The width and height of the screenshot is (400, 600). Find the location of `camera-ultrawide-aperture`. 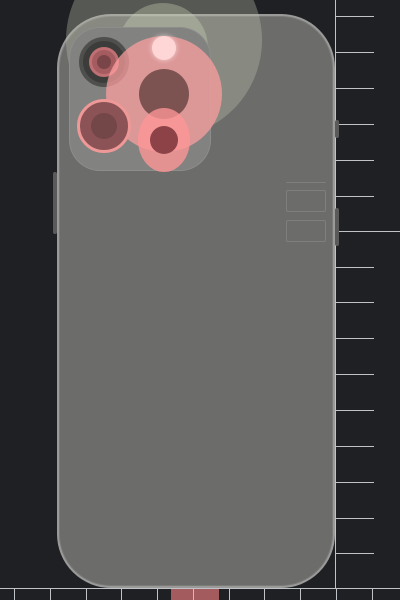

camera-ultrawide-aperture is located at coordinates (104, 126).